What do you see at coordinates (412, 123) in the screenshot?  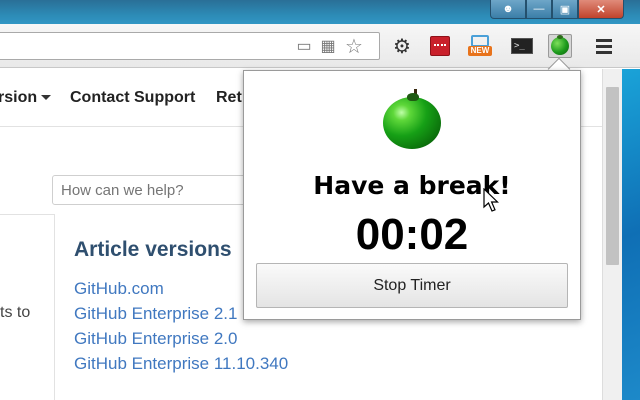 I see `tomato-icon` at bounding box center [412, 123].